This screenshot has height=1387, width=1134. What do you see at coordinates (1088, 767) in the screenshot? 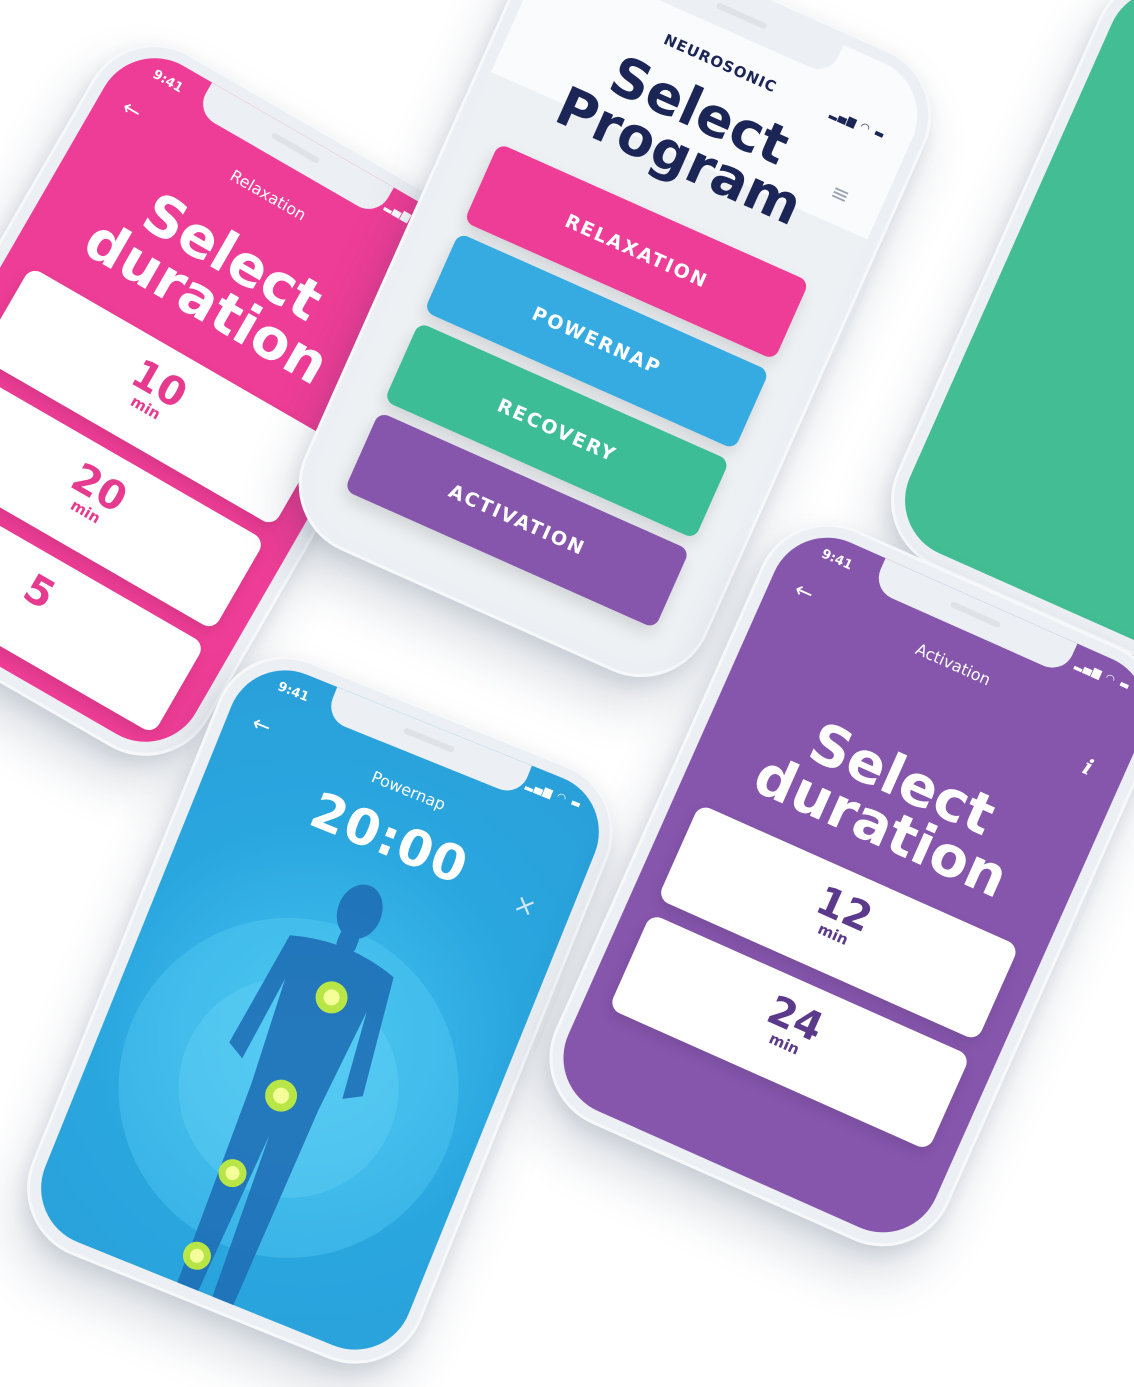
I see `info-icon: i` at bounding box center [1088, 767].